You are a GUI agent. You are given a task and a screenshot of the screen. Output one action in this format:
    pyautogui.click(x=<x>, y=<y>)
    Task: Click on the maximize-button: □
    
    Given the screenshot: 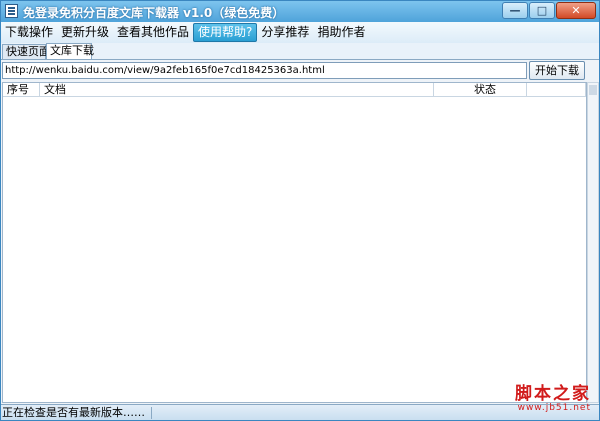 What is the action you would take?
    pyautogui.click(x=542, y=10)
    